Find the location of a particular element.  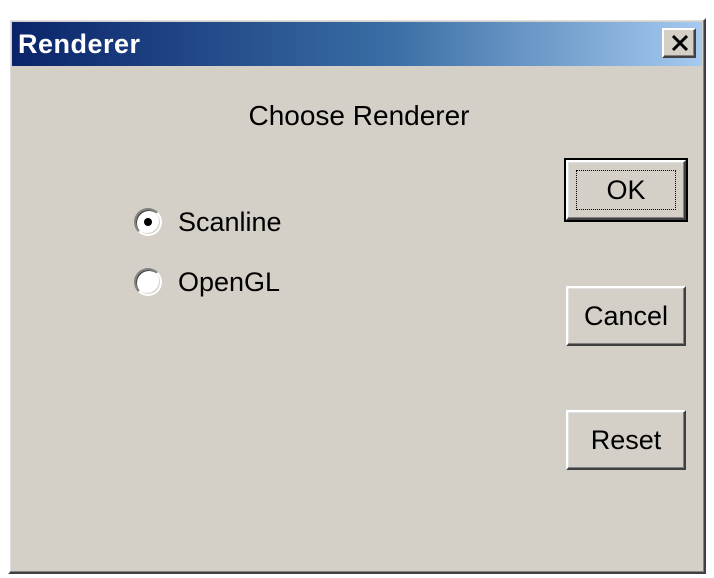

cancel-button-label: Cancel is located at coordinates (626, 315).